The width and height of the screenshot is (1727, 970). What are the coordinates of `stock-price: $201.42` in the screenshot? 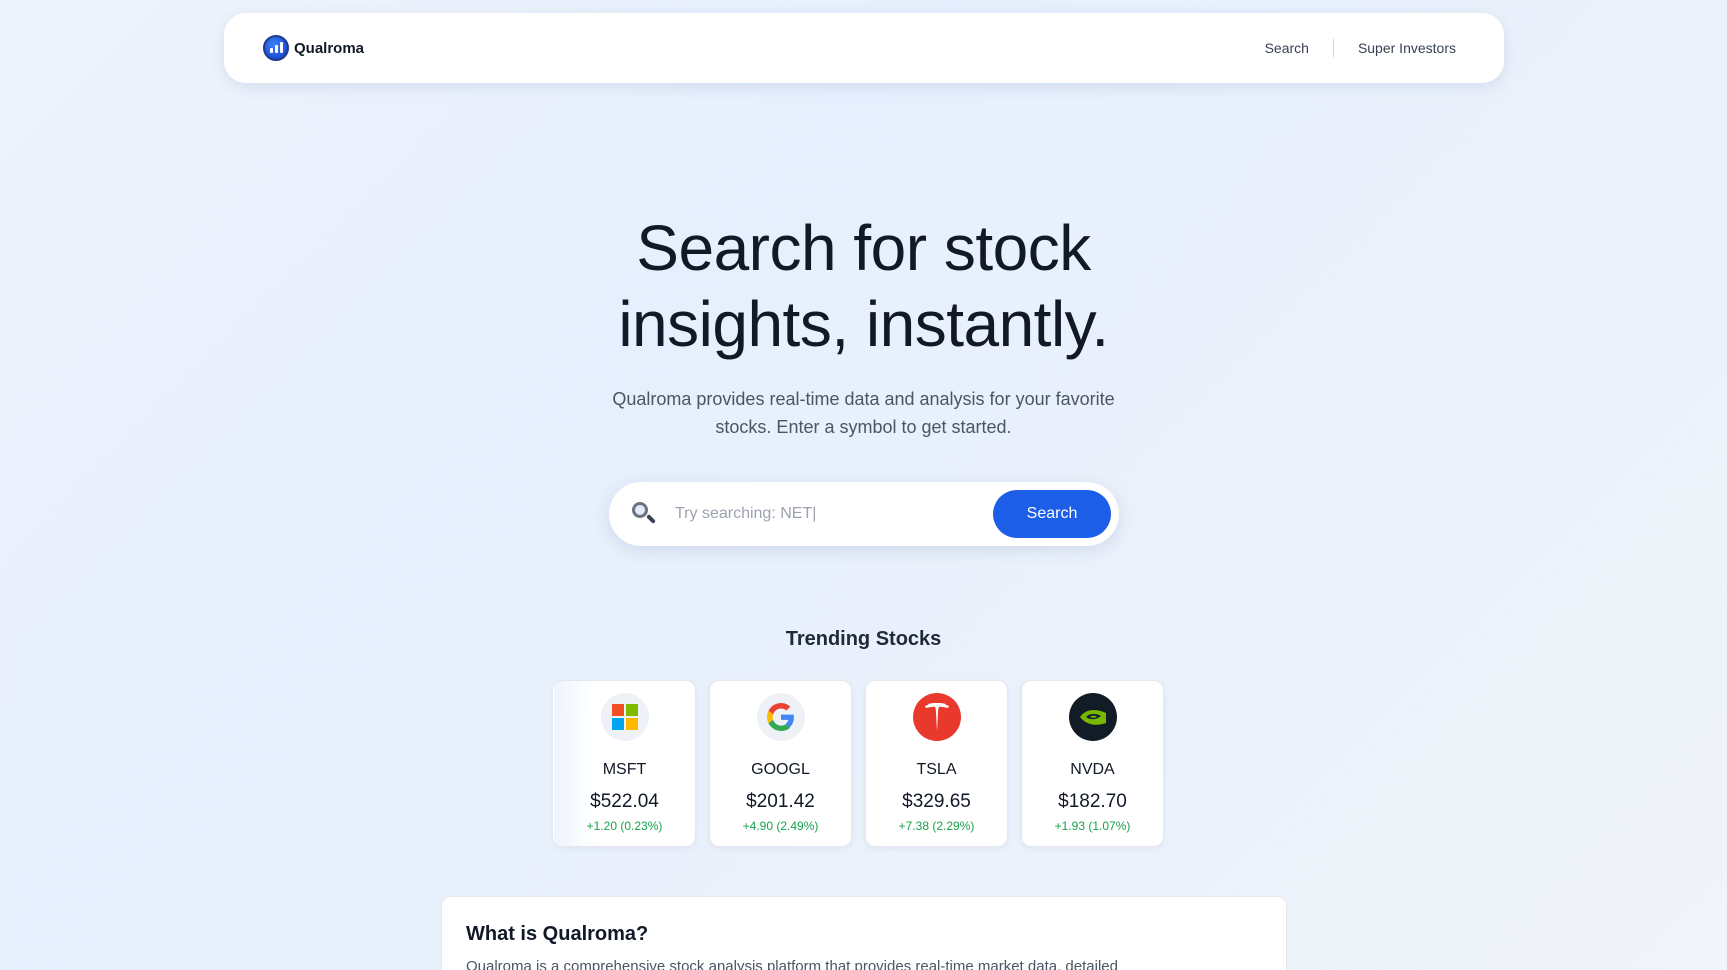 It's located at (780, 801).